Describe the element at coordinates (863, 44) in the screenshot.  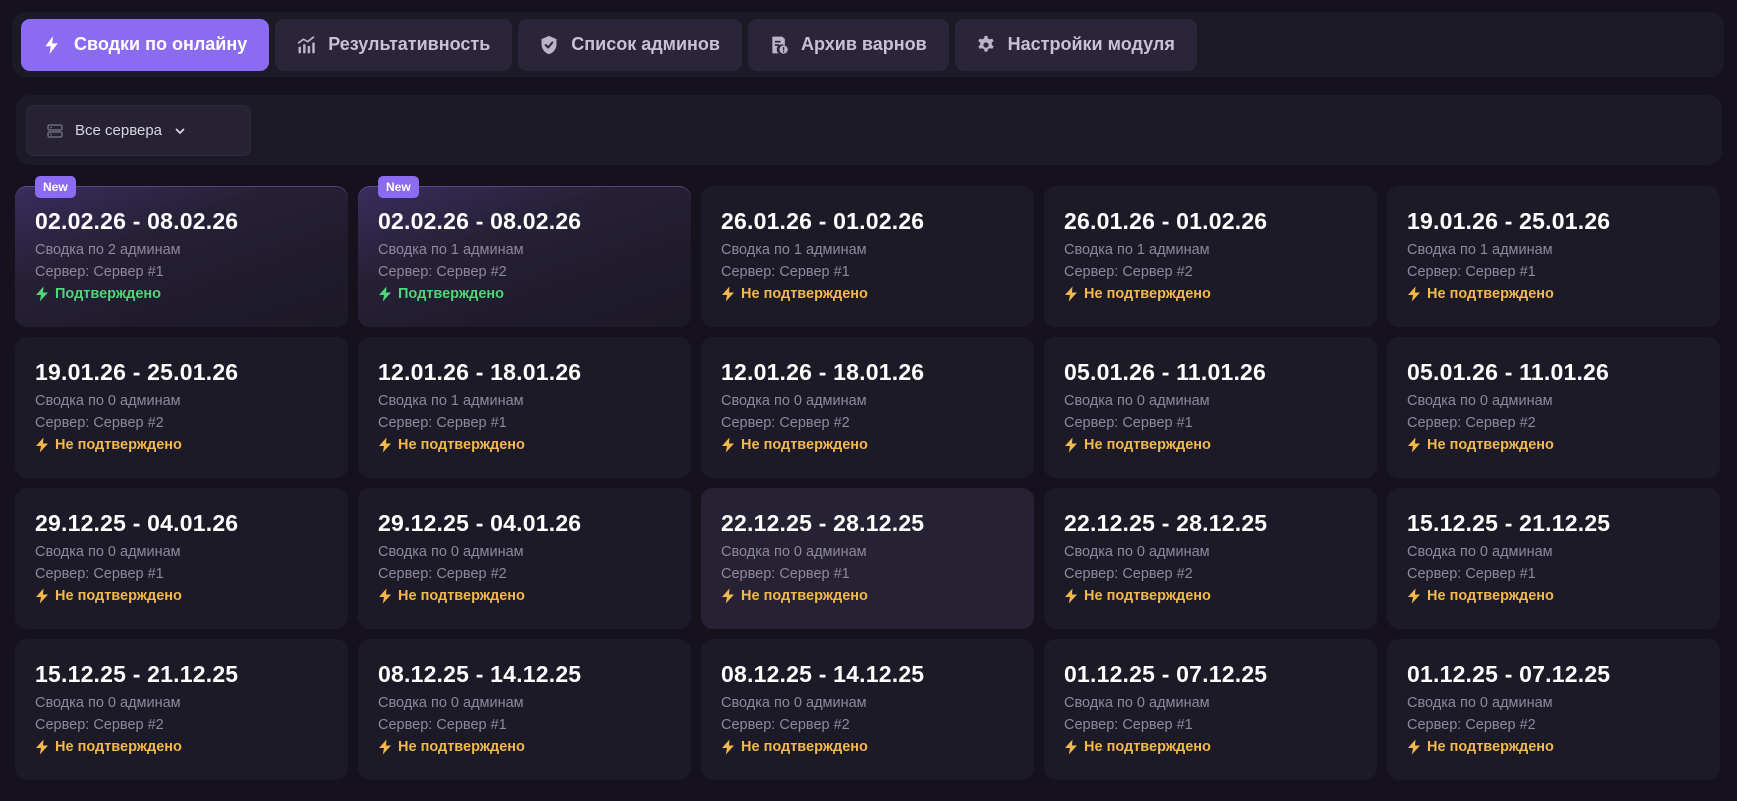
I see `tab-label: Архив варнов` at that location.